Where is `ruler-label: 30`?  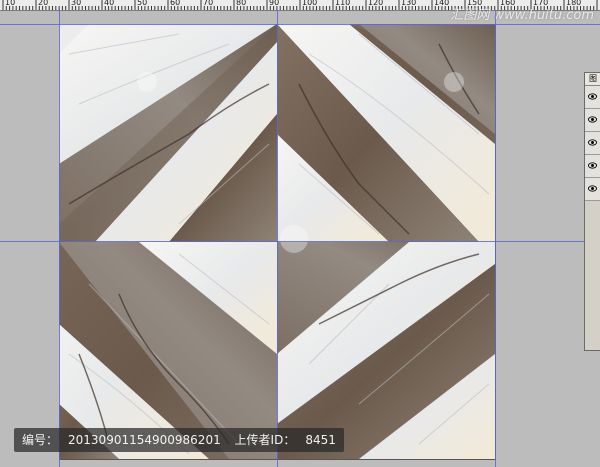 ruler-label: 30 is located at coordinates (76, 3).